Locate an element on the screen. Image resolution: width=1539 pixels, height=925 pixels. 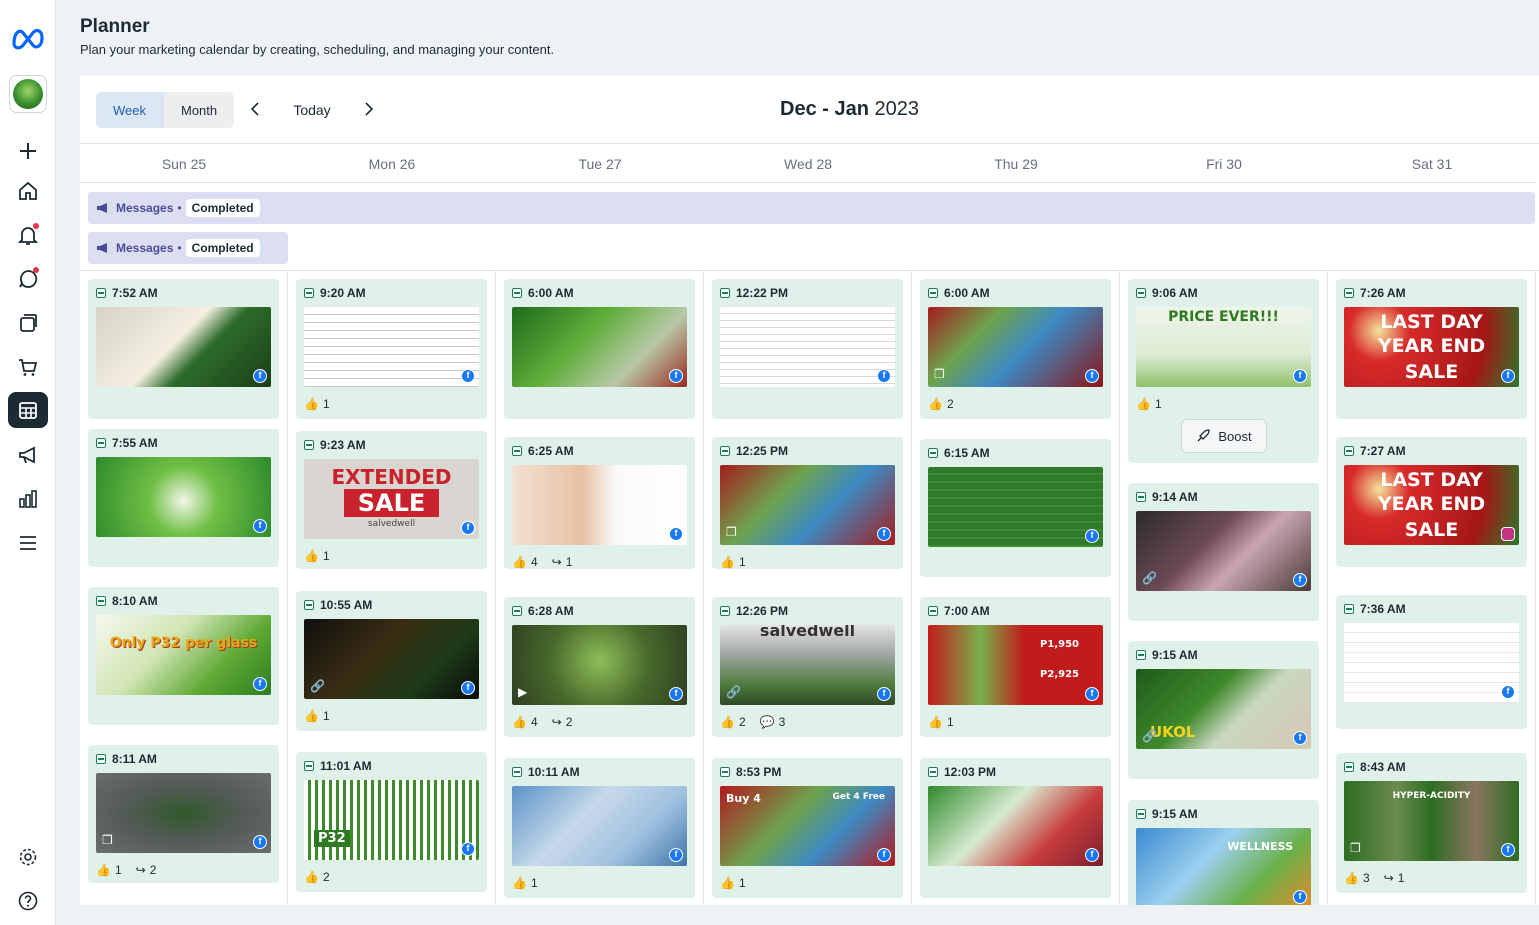
post-card: 9:06 AM PRICE EVER!!! f 👍 1 Boost is located at coordinates (1223, 371).